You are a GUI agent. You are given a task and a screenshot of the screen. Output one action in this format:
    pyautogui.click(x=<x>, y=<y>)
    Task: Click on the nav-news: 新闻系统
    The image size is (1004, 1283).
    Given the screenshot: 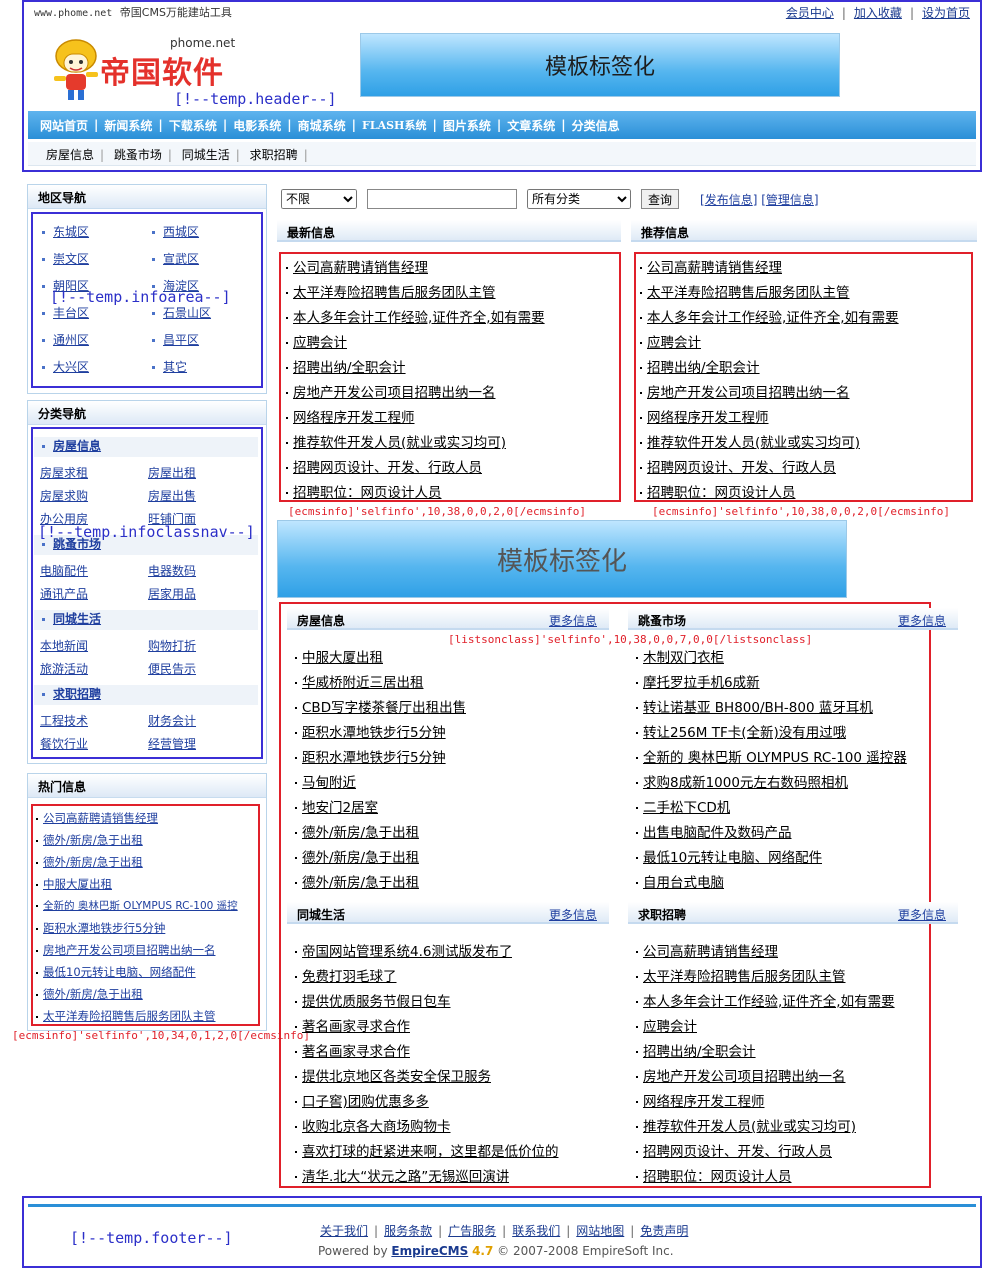 What is the action you would take?
    pyautogui.click(x=128, y=125)
    